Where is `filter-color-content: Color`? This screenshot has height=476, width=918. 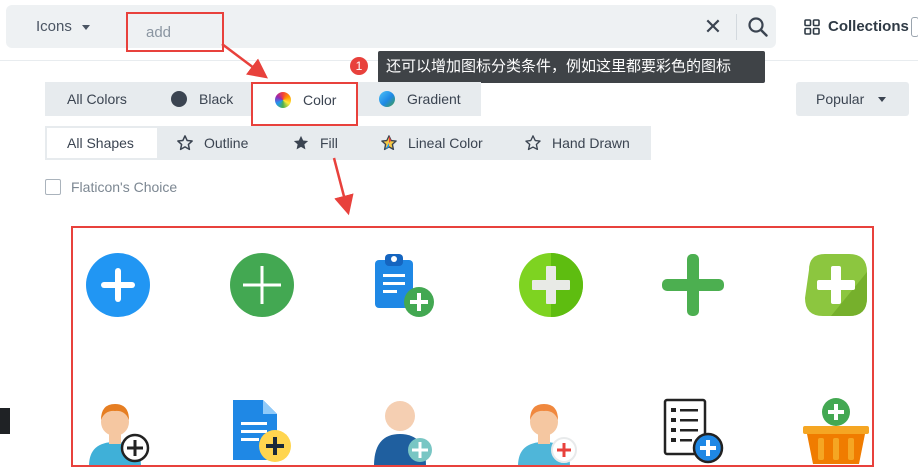
filter-color-content: Color is located at coordinates (305, 104).